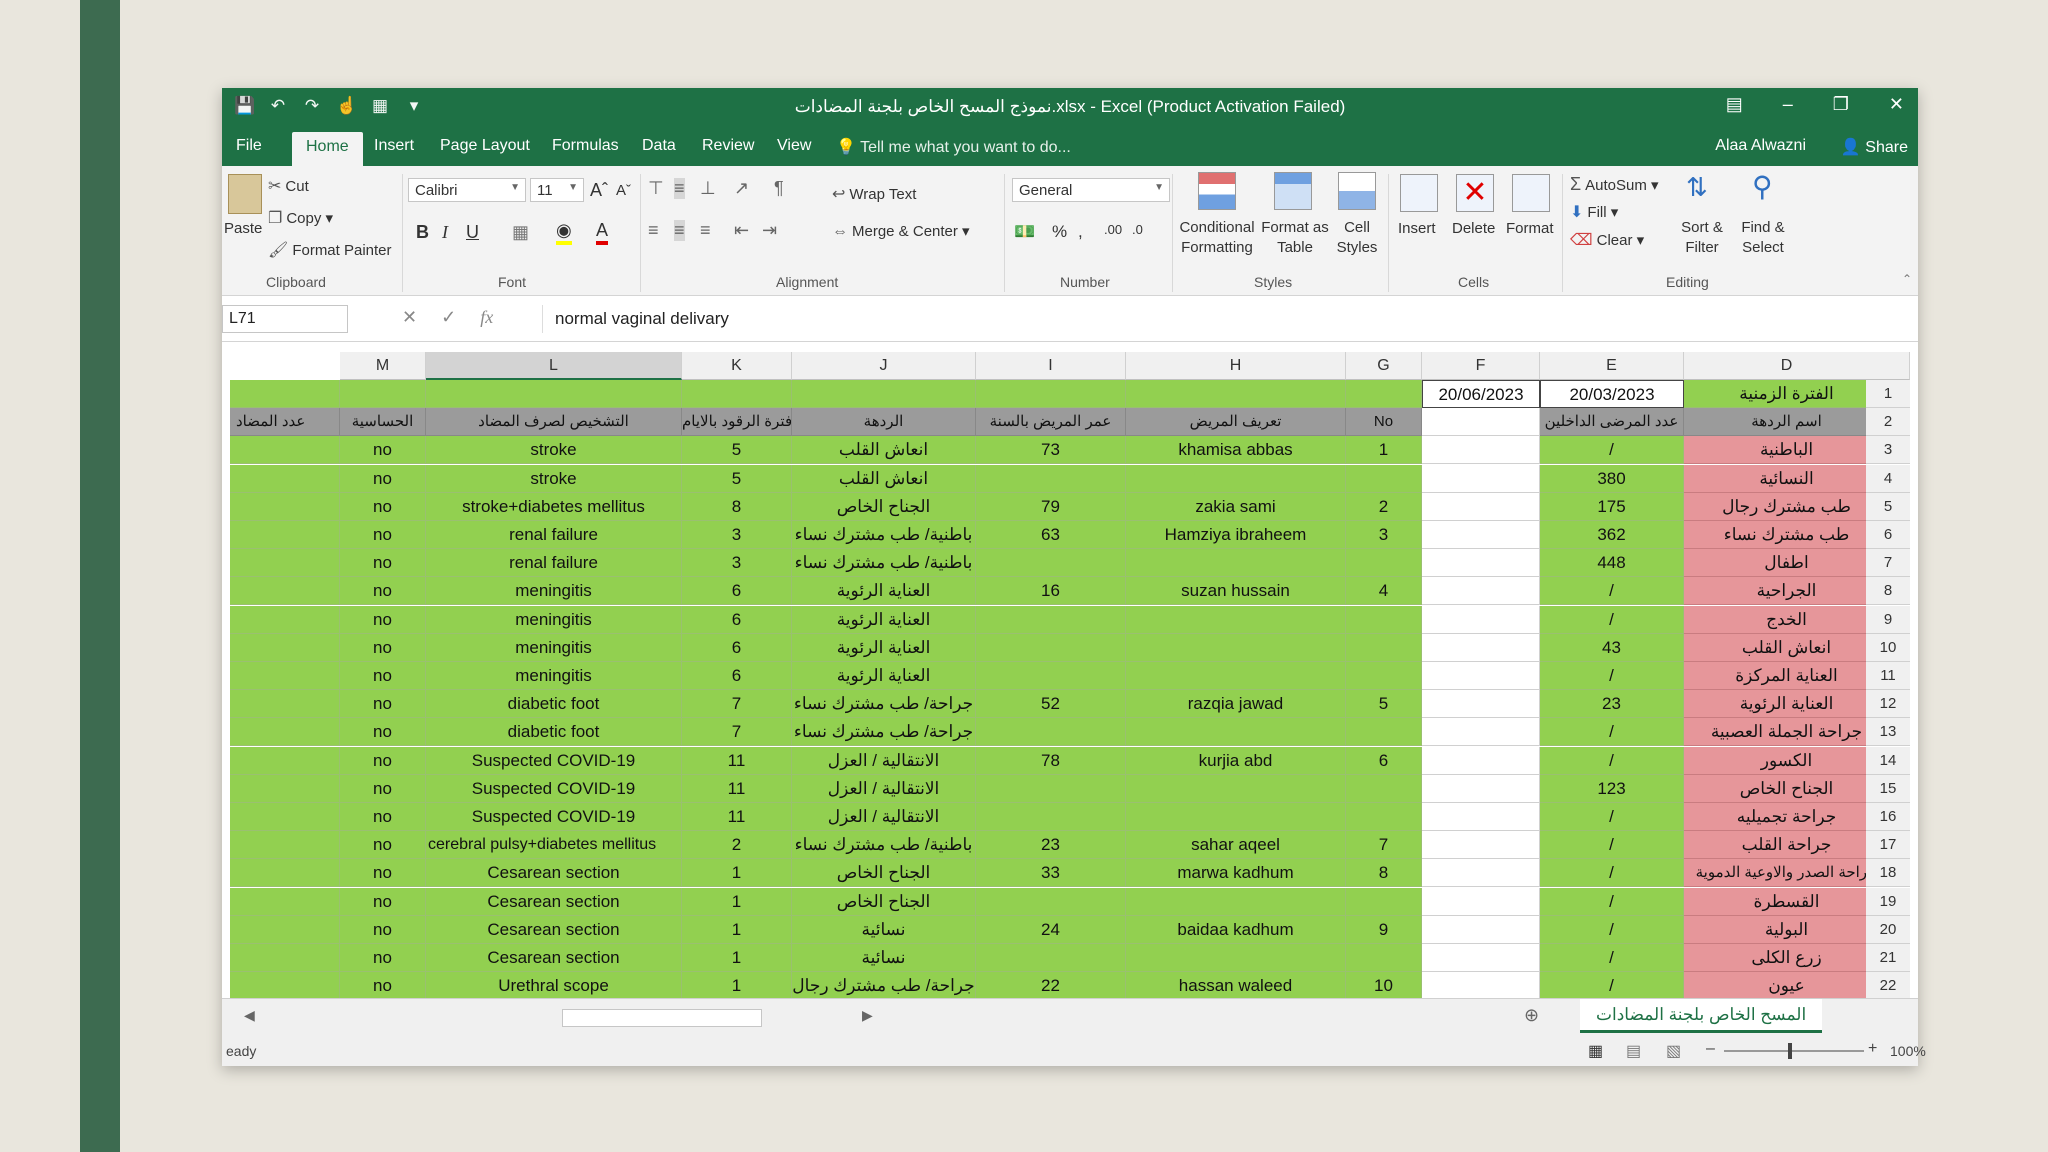 Image resolution: width=2048 pixels, height=1152 pixels. What do you see at coordinates (1419, 193) in the screenshot?
I see `insert-cells-icon` at bounding box center [1419, 193].